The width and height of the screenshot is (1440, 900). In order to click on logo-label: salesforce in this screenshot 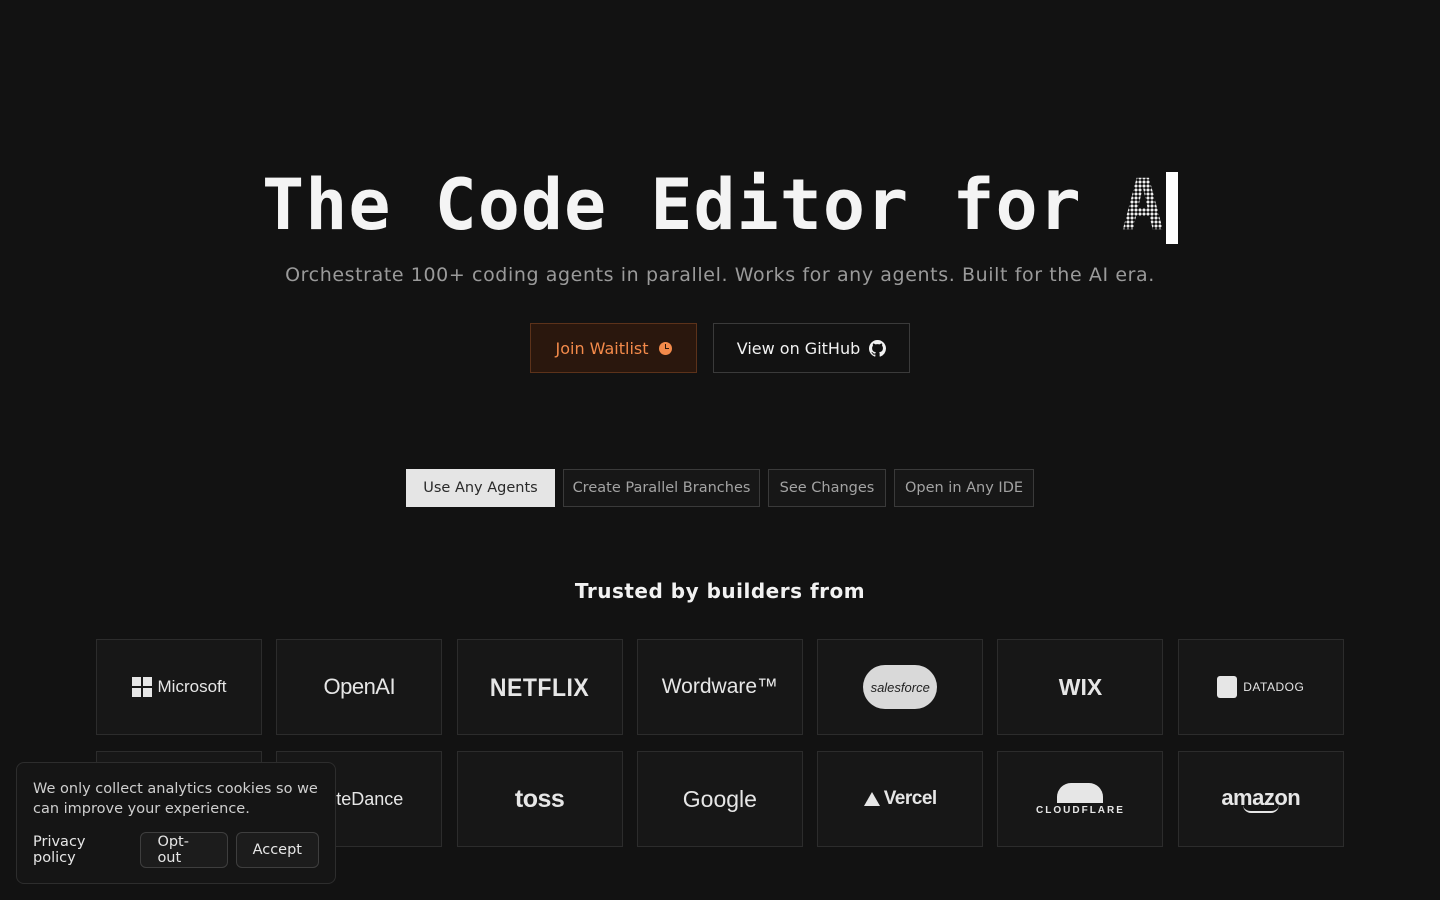, I will do `click(900, 687)`.